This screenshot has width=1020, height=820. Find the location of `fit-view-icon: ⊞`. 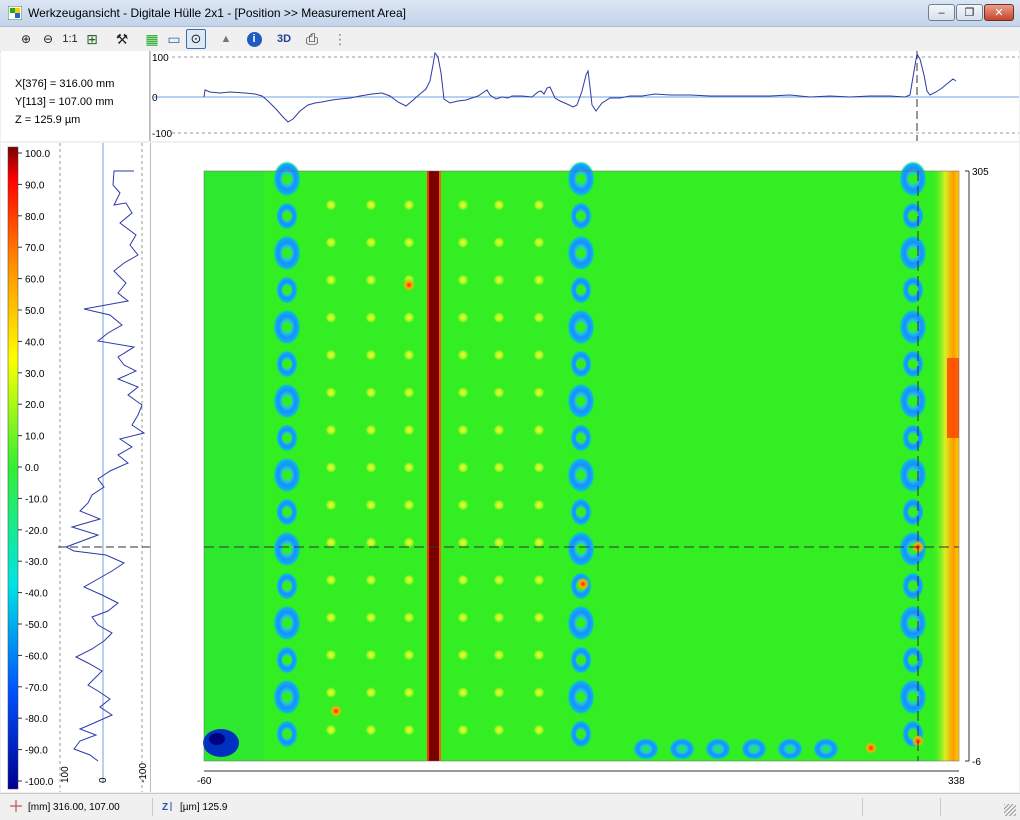

fit-view-icon: ⊞ is located at coordinates (92, 39).